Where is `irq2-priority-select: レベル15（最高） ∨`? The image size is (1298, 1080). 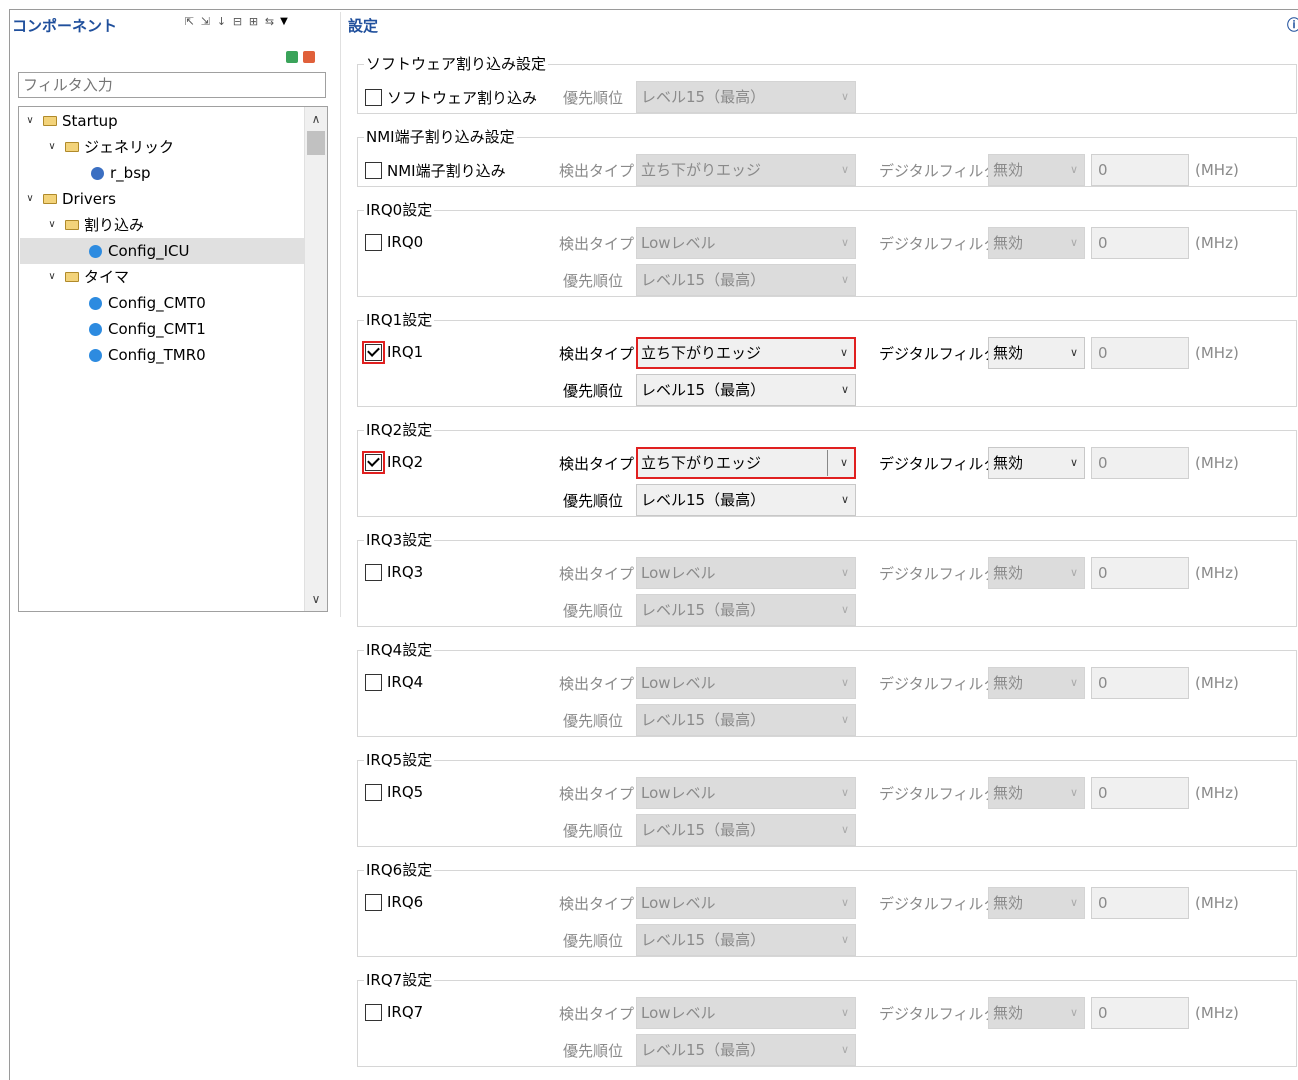
irq2-priority-select: レベル15（最高） ∨ is located at coordinates (746, 500).